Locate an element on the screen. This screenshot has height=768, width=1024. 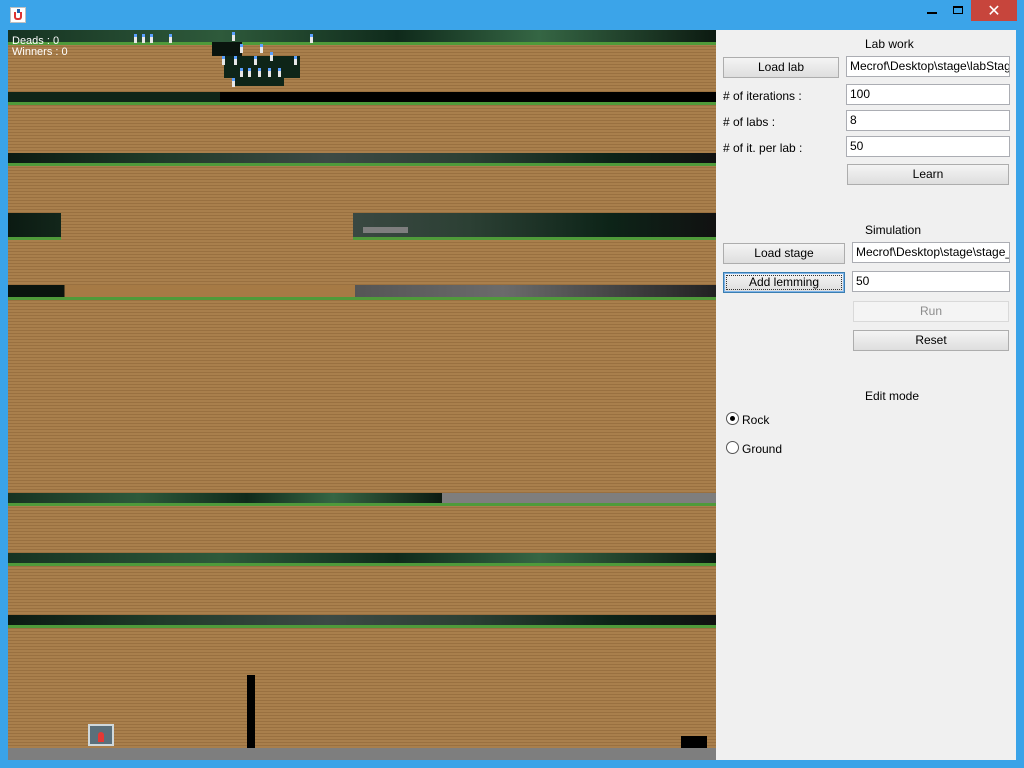
close-button: ✕ is located at coordinates (994, 10).